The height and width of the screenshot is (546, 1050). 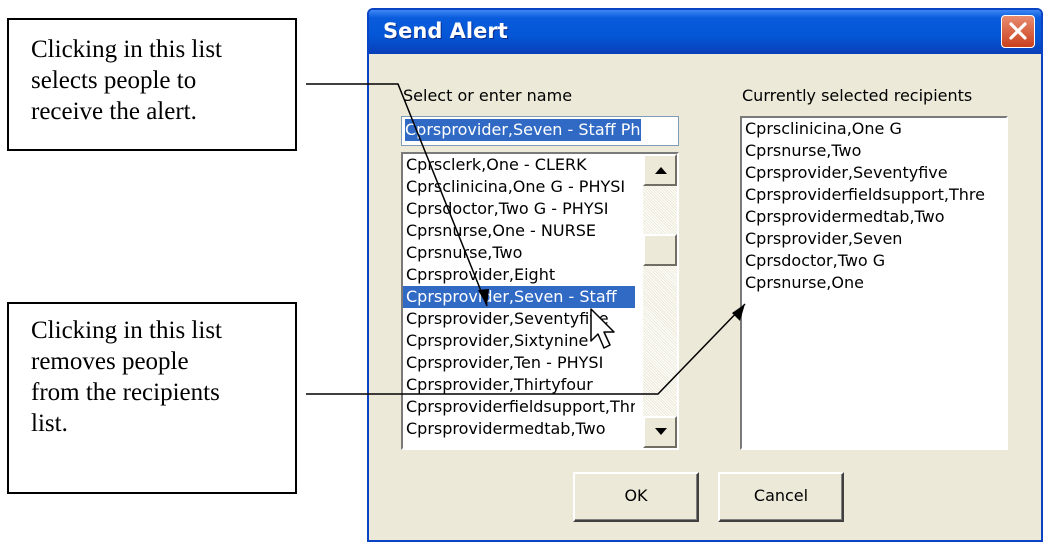 What do you see at coordinates (519, 275) in the screenshot?
I see `people-list-item: Cprsprovider,Eight` at bounding box center [519, 275].